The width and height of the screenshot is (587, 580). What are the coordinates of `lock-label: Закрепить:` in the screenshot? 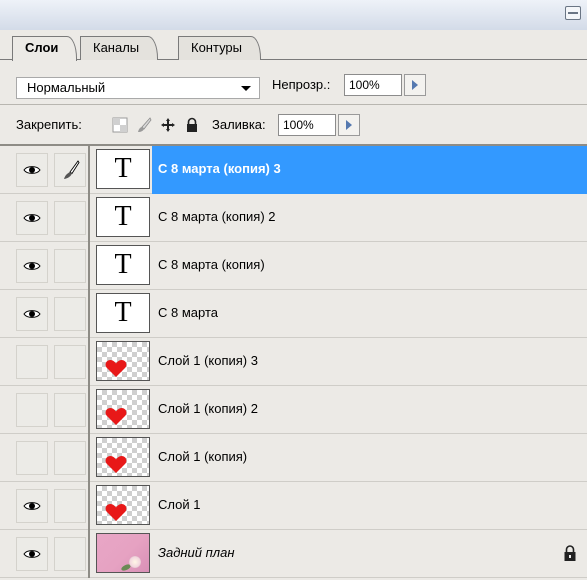 It's located at (49, 124).